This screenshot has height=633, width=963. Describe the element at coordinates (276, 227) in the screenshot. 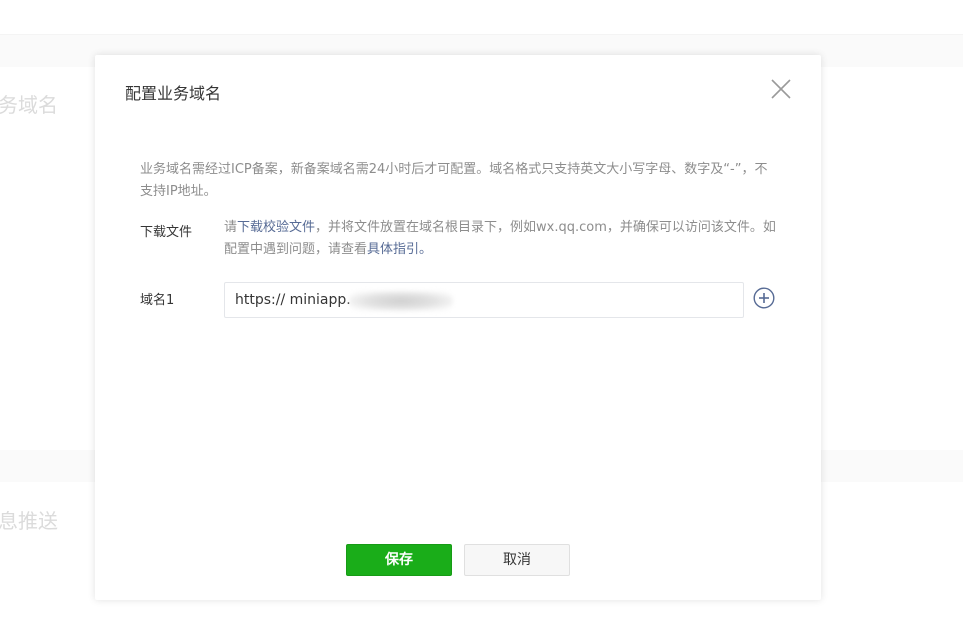

I see `download-verify-file-link: 下载校验文件` at that location.